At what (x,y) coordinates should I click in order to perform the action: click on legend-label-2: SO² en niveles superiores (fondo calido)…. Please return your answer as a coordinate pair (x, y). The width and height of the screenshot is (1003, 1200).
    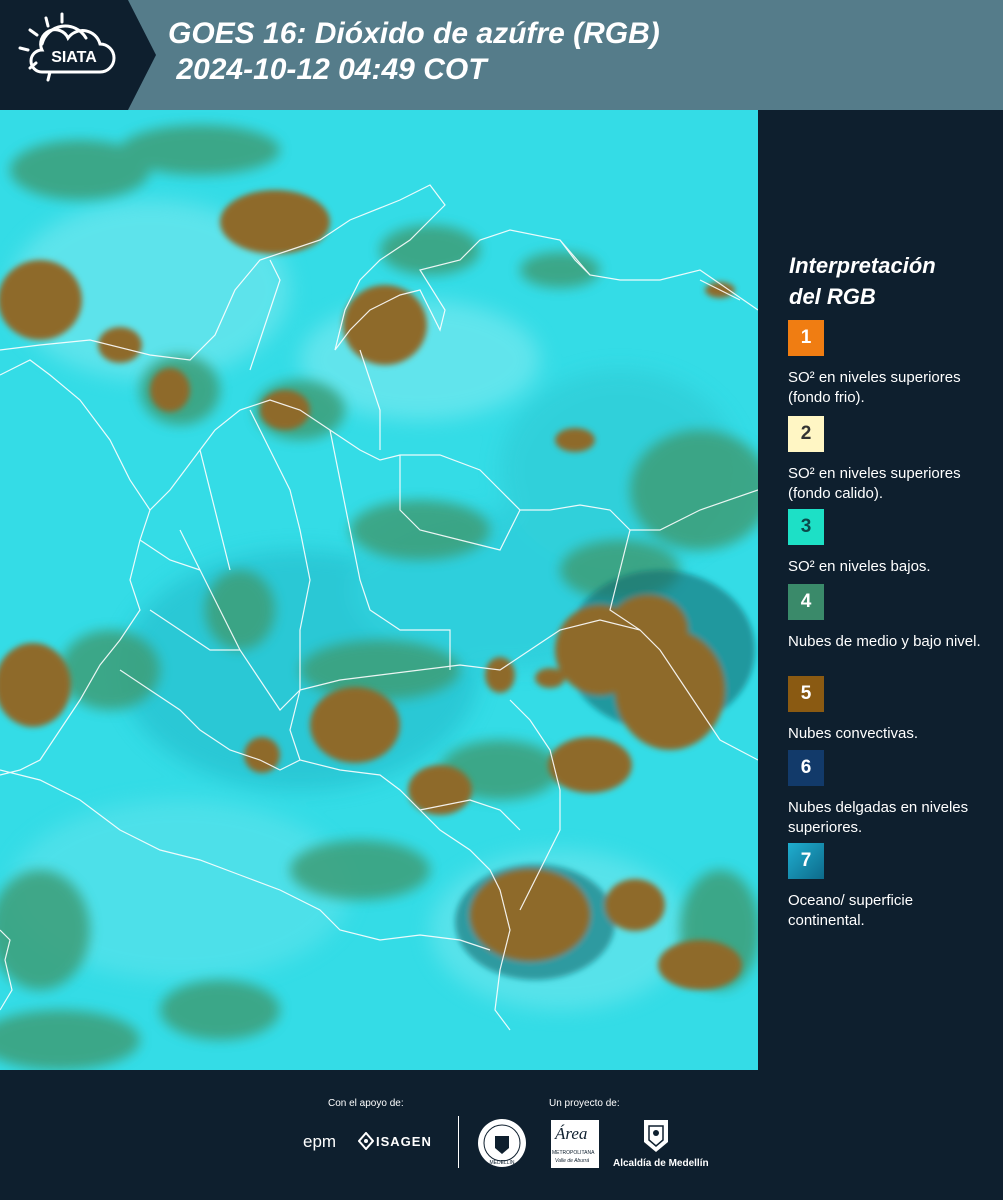
    Looking at the image, I should click on (874, 483).